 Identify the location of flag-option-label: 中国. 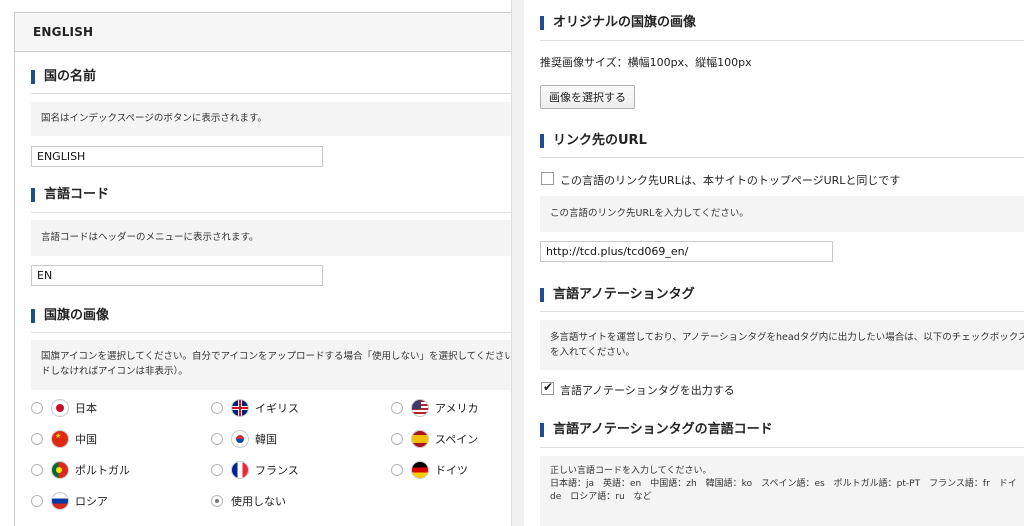
(86, 439).